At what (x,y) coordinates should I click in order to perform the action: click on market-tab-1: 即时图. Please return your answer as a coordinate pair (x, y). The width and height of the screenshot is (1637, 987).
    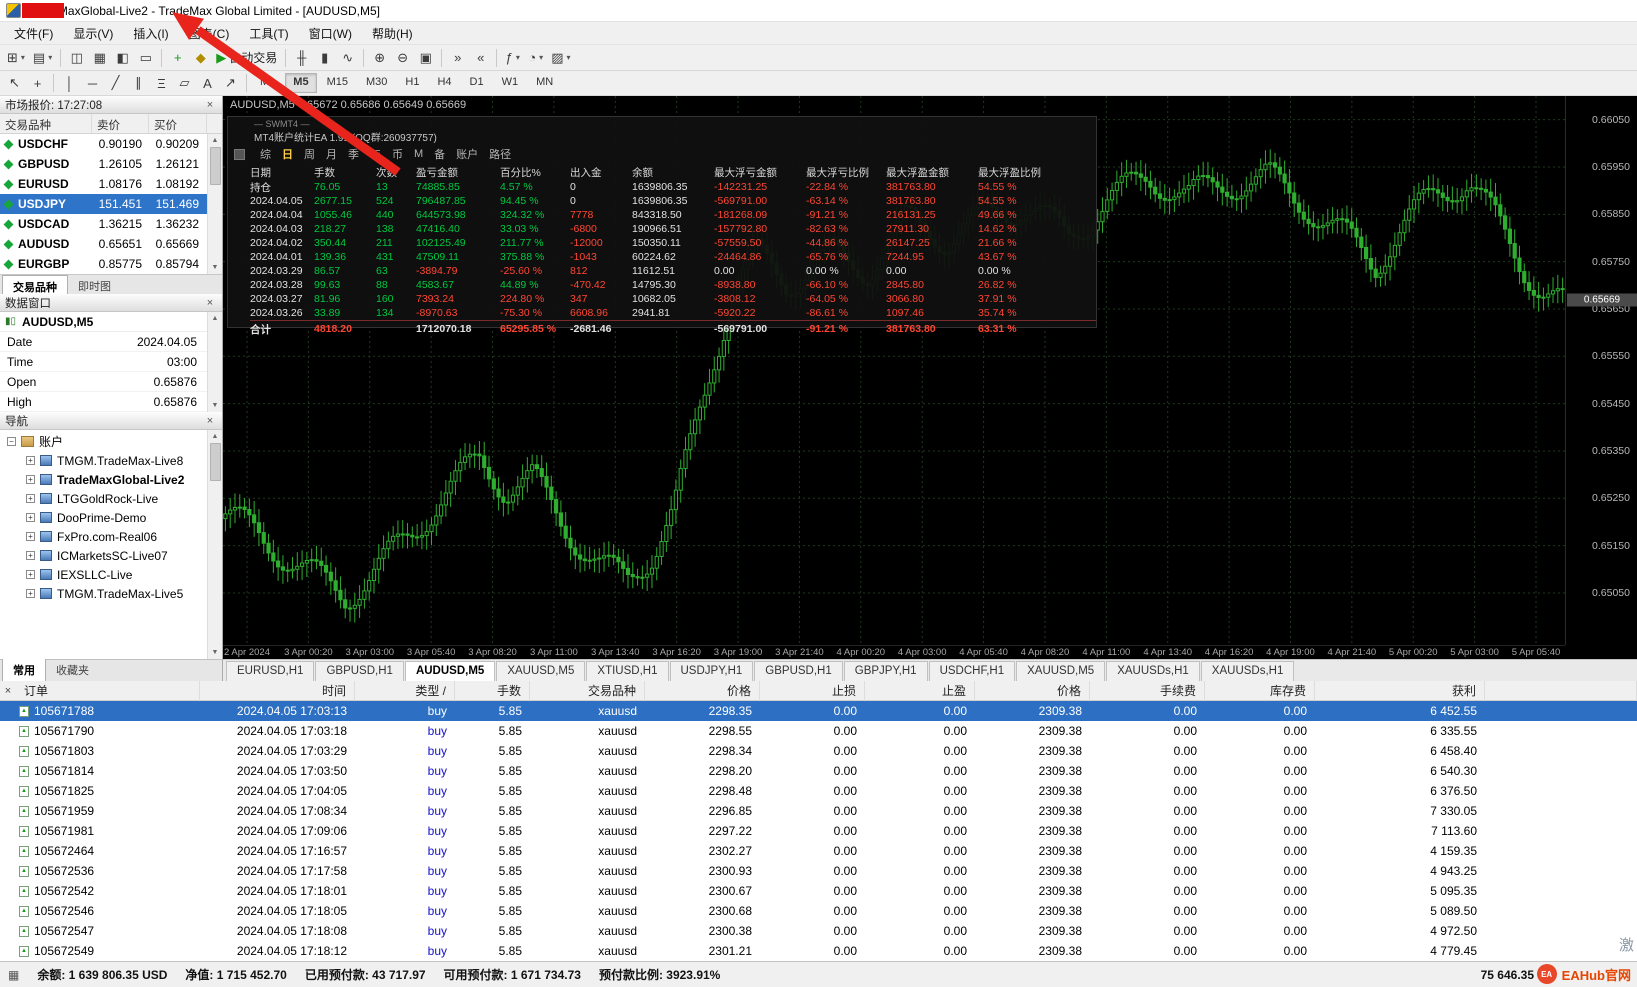
    Looking at the image, I should click on (94, 284).